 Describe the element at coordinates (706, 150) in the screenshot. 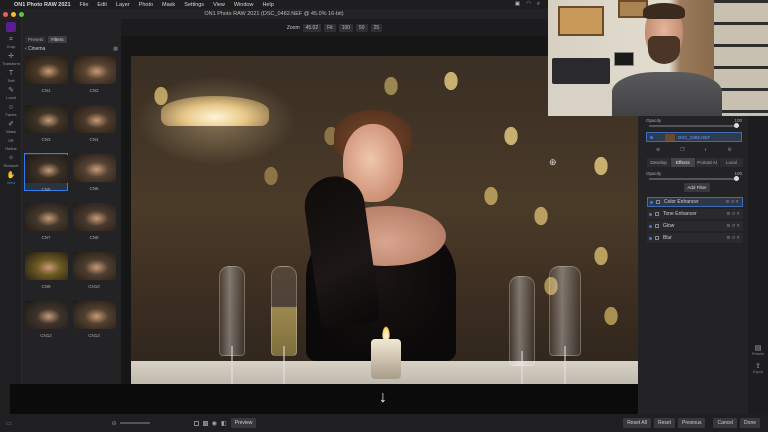

I see `mask-layer-icon: ◐` at that location.